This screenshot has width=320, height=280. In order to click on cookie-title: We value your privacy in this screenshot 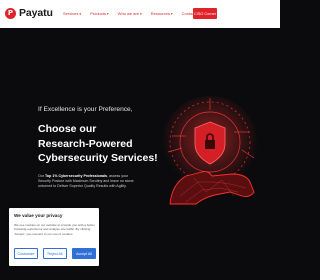, I will do `click(38, 215)`.